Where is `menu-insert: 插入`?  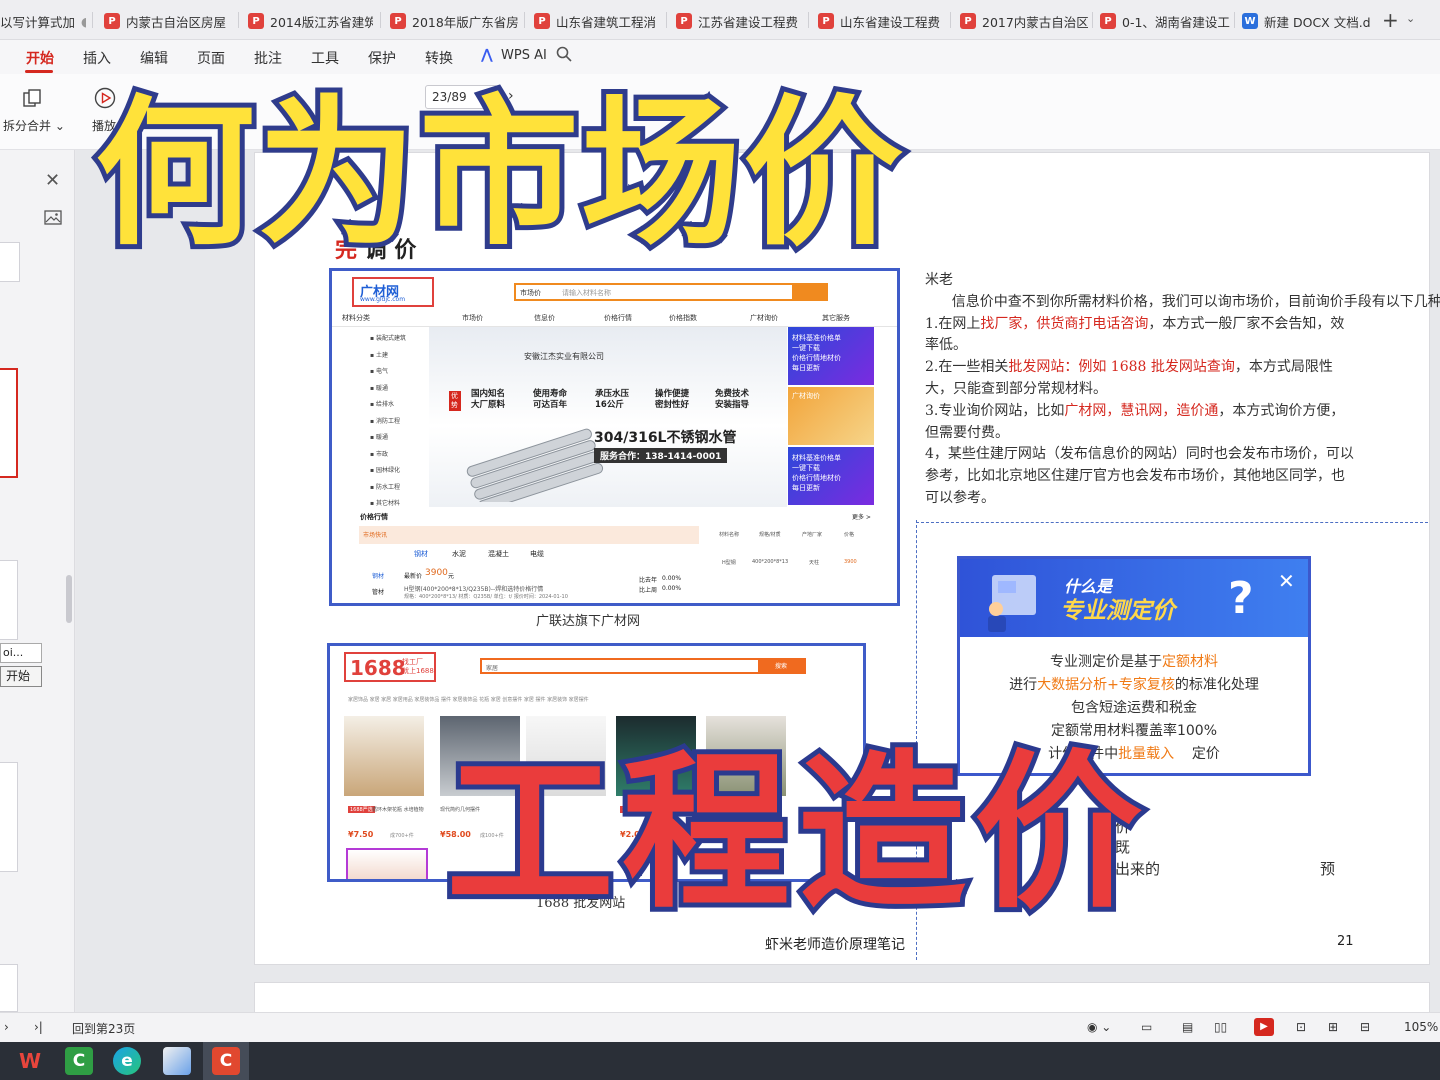 menu-insert: 插入 is located at coordinates (97, 58).